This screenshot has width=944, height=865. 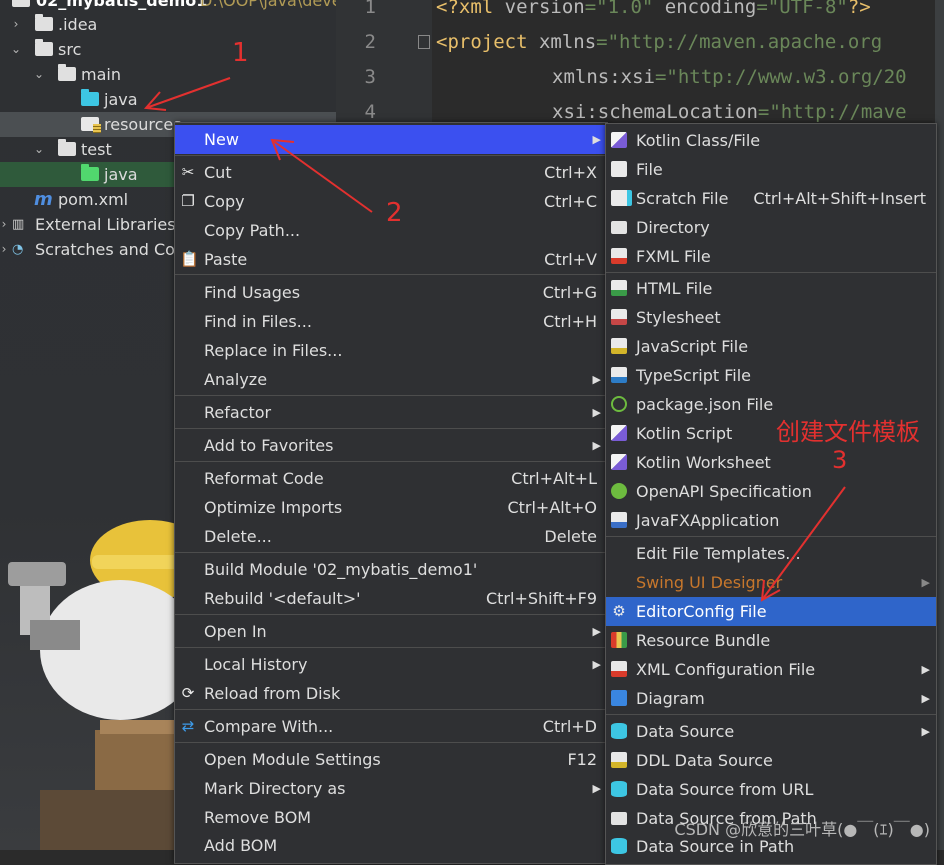 I want to click on annotation-number: 1, so click(x=240, y=53).